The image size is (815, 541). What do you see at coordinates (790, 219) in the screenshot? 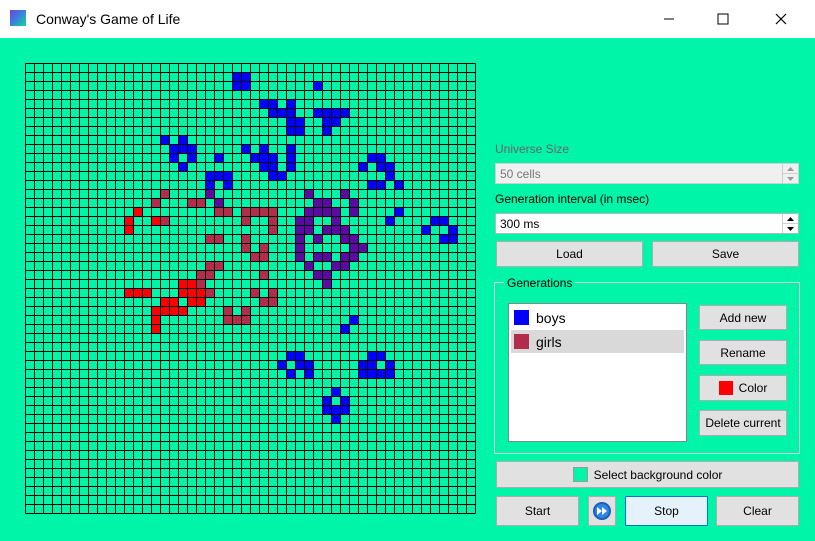
I see `spin-up-icon` at bounding box center [790, 219].